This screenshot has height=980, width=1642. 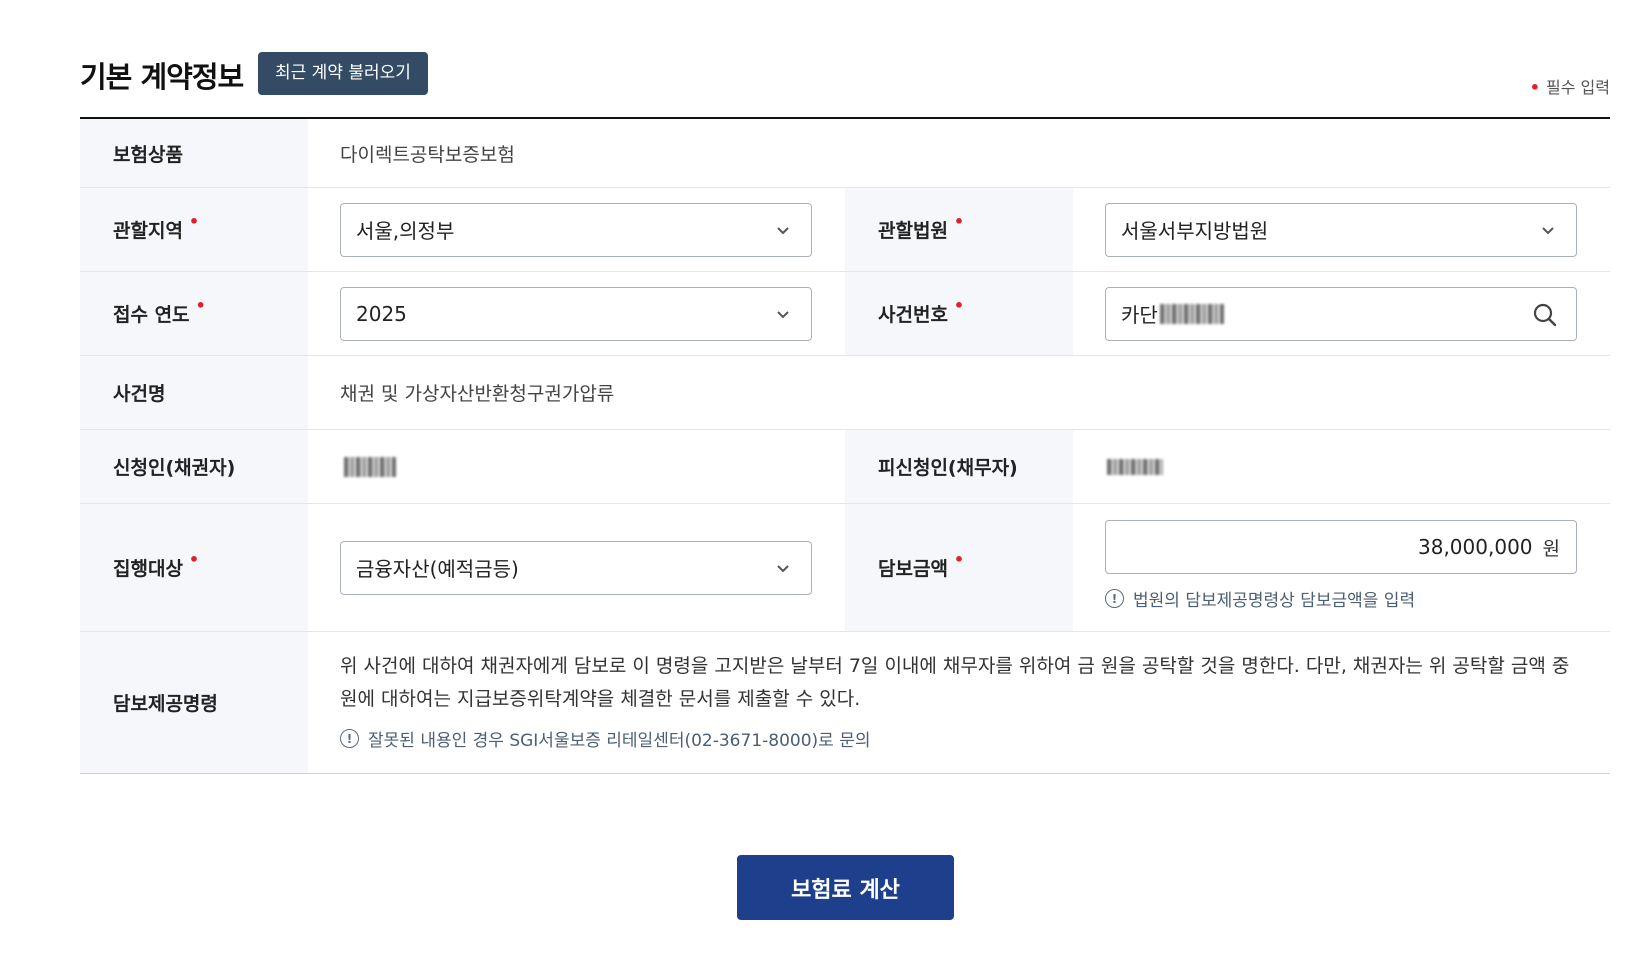 I want to click on target-label: 집행대상 •, so click(x=194, y=567).